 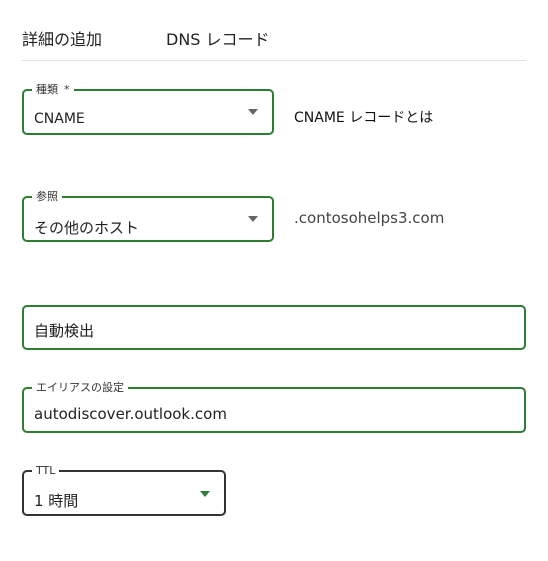 I want to click on tab-dns-records: DNS レコード, so click(x=218, y=38).